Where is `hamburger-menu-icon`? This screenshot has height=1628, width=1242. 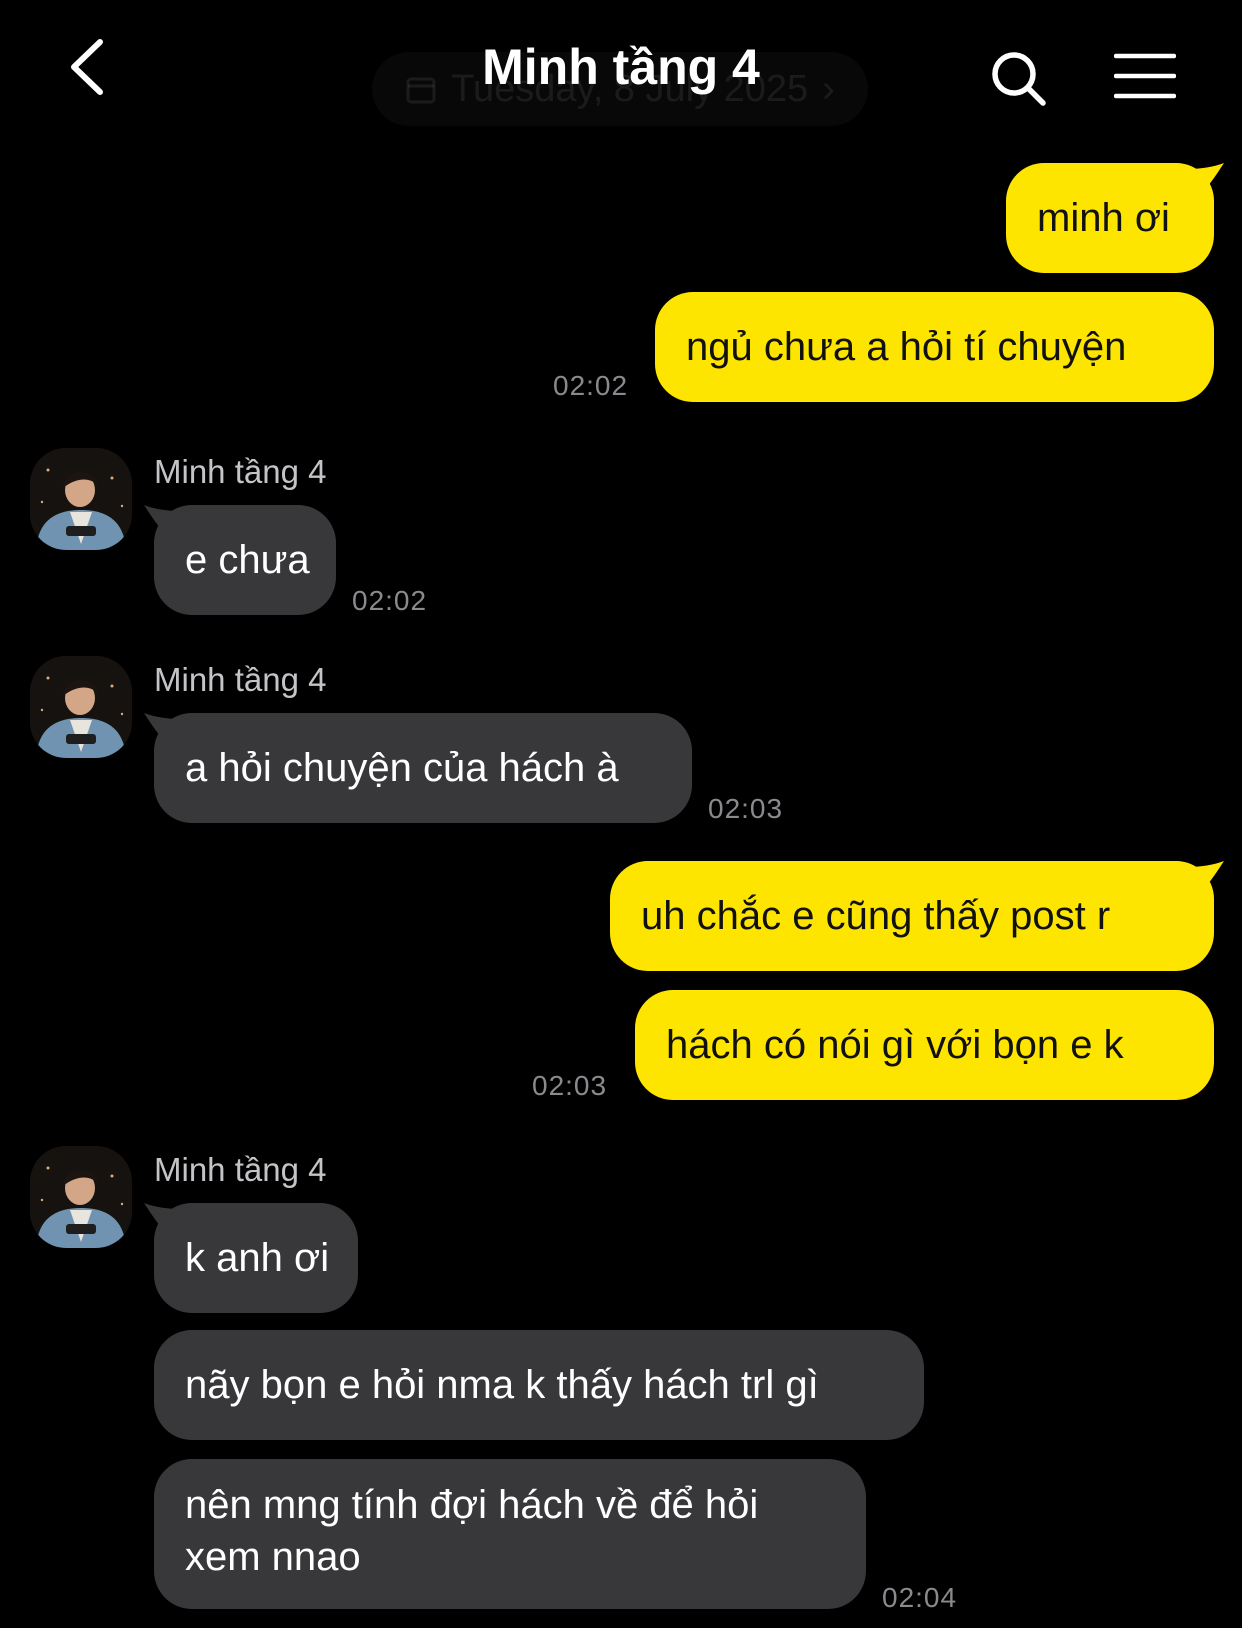
hamburger-menu-icon is located at coordinates (1145, 76).